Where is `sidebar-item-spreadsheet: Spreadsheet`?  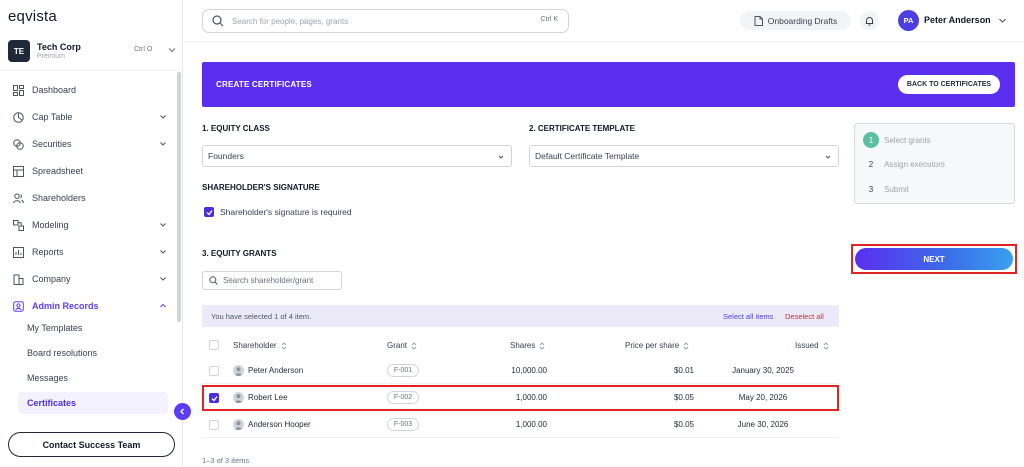
sidebar-item-spreadsheet: Spreadsheet is located at coordinates (90, 171).